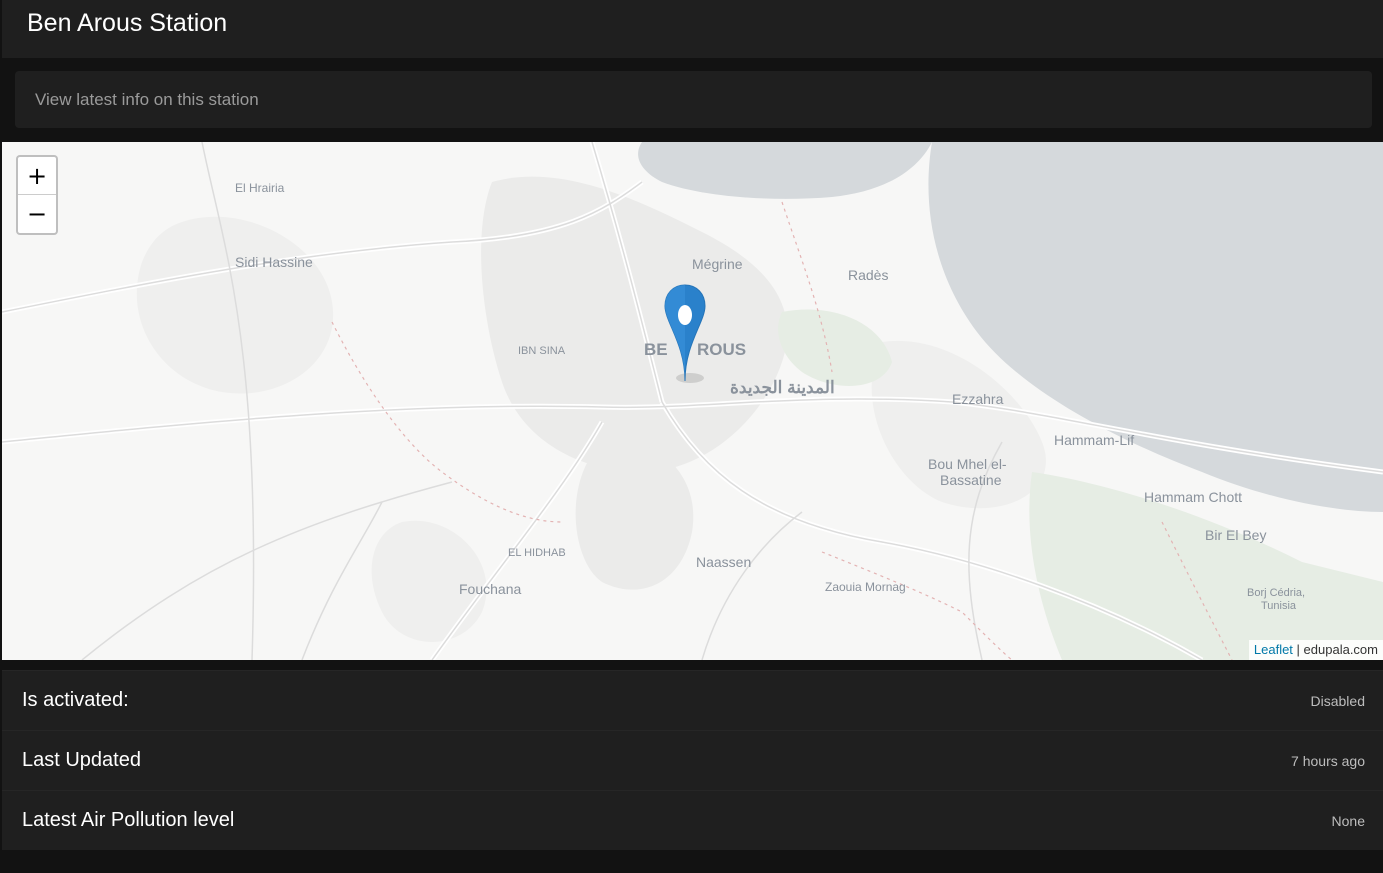 Image resolution: width=1383 pixels, height=873 pixels. Describe the element at coordinates (692, 760) in the screenshot. I see `detail-row-last-updated: Last Updated 7 hours ago` at that location.